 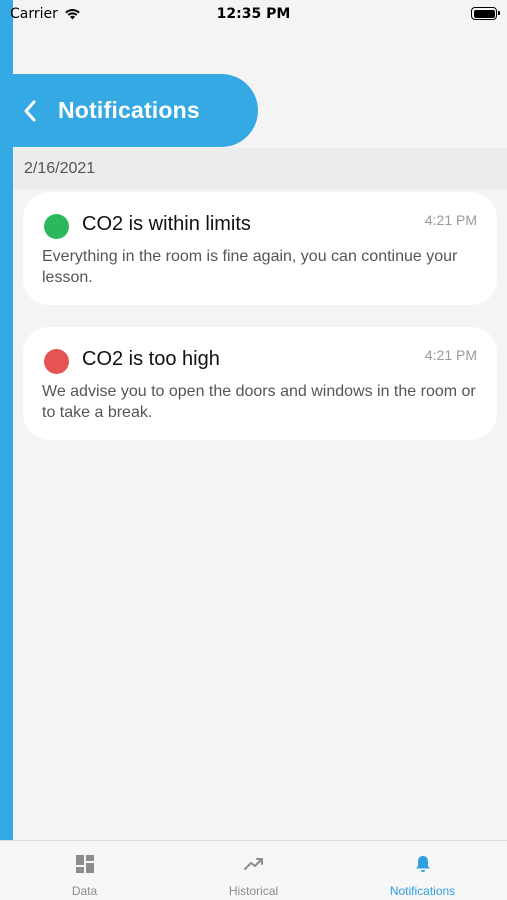 I want to click on tab-label: Historical, so click(x=253, y=891).